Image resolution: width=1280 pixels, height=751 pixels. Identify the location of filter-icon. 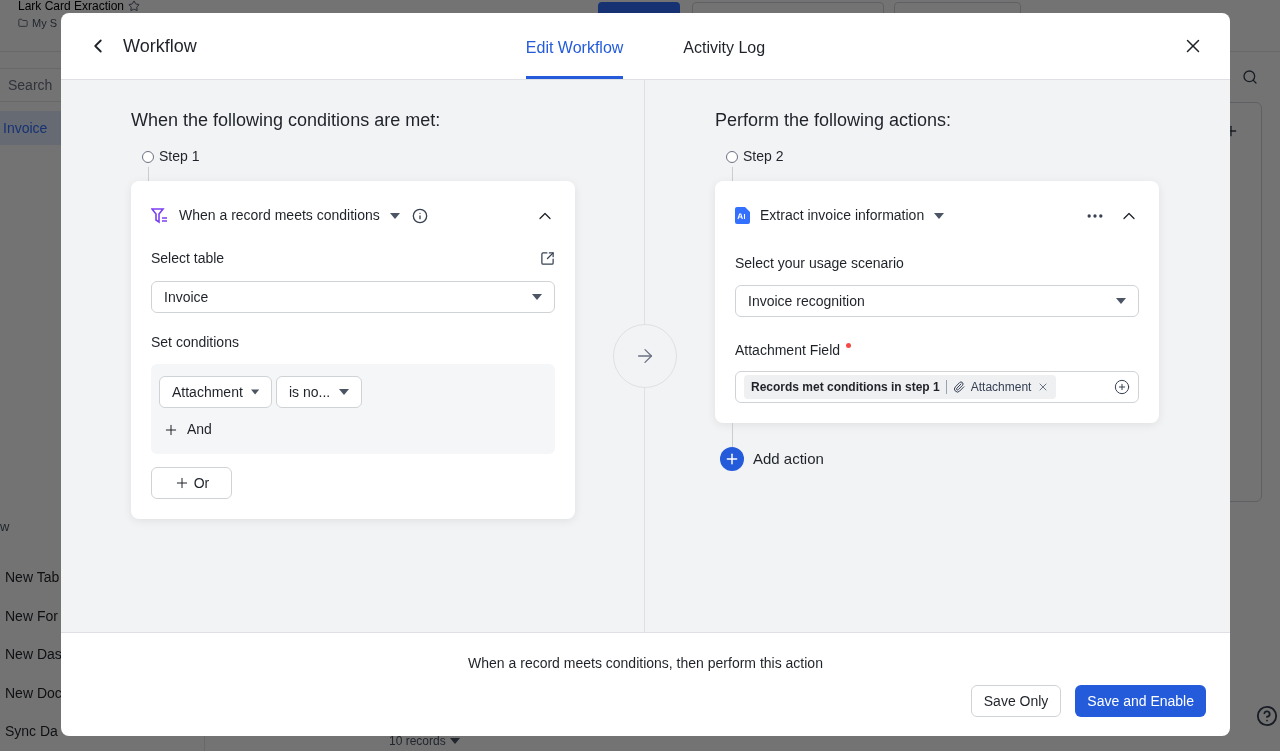
(160, 215).